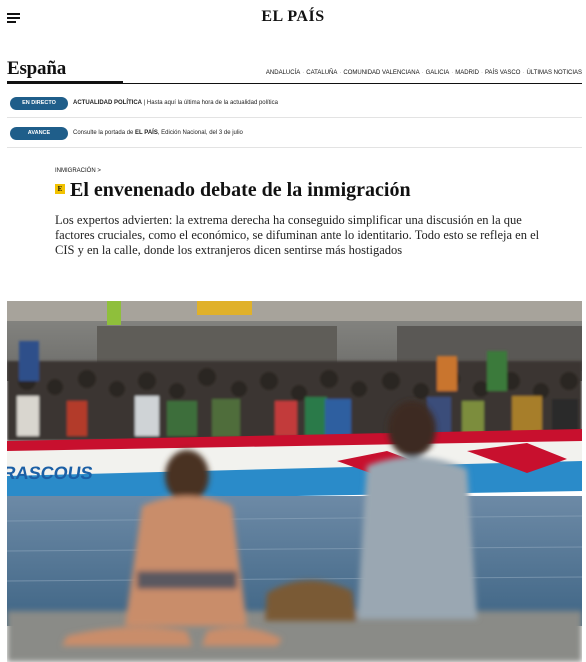 The height and width of the screenshot is (662, 586). What do you see at coordinates (39, 103) in the screenshot?
I see `live-badge: EN DIRECTO` at bounding box center [39, 103].